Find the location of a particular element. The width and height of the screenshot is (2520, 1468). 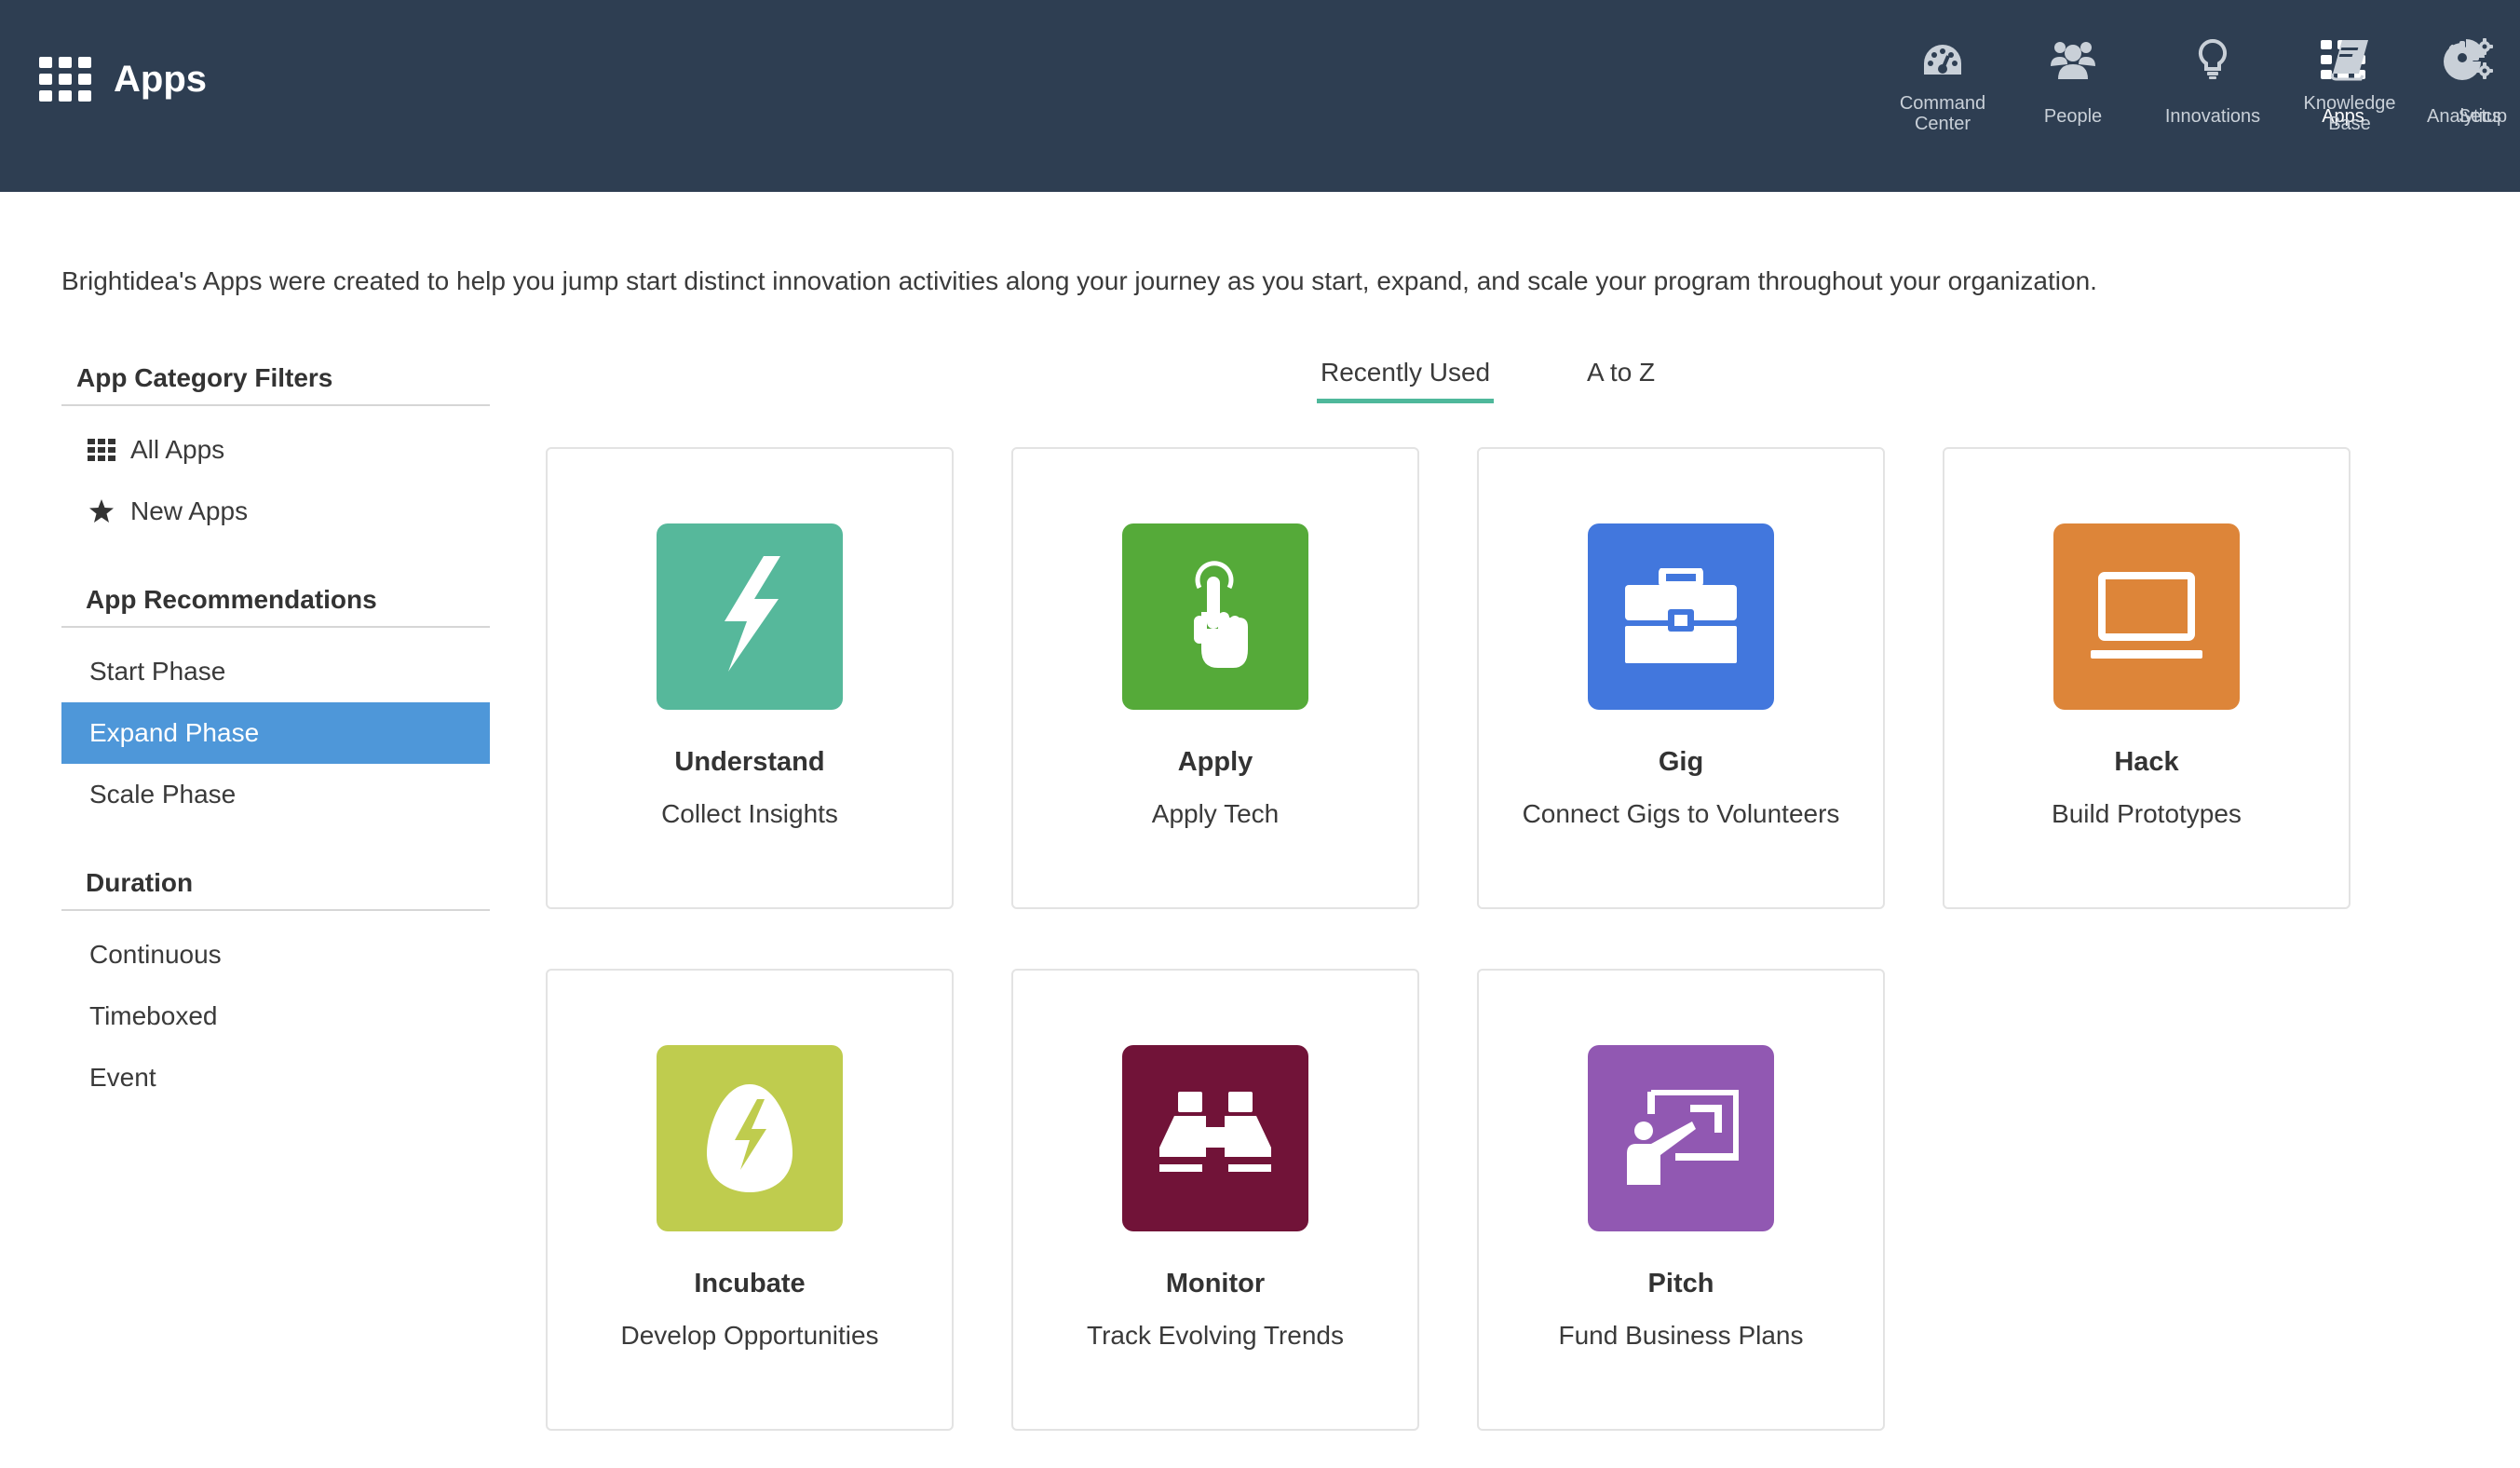

filter-scale-phase: Scale Phase is located at coordinates (275, 794).